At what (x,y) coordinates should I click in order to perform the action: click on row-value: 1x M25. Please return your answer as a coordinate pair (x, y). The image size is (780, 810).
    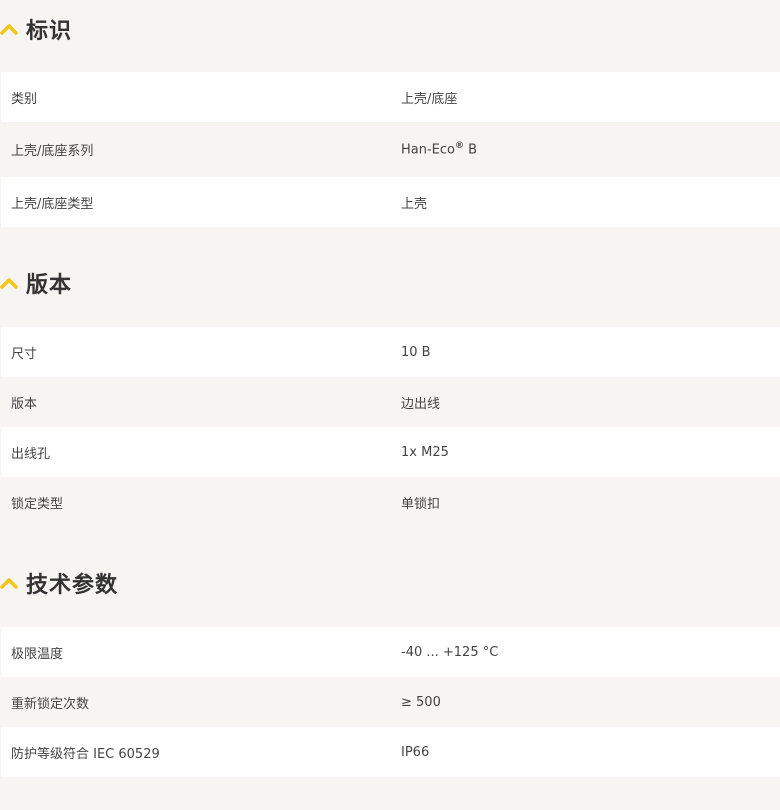
    Looking at the image, I should click on (425, 452).